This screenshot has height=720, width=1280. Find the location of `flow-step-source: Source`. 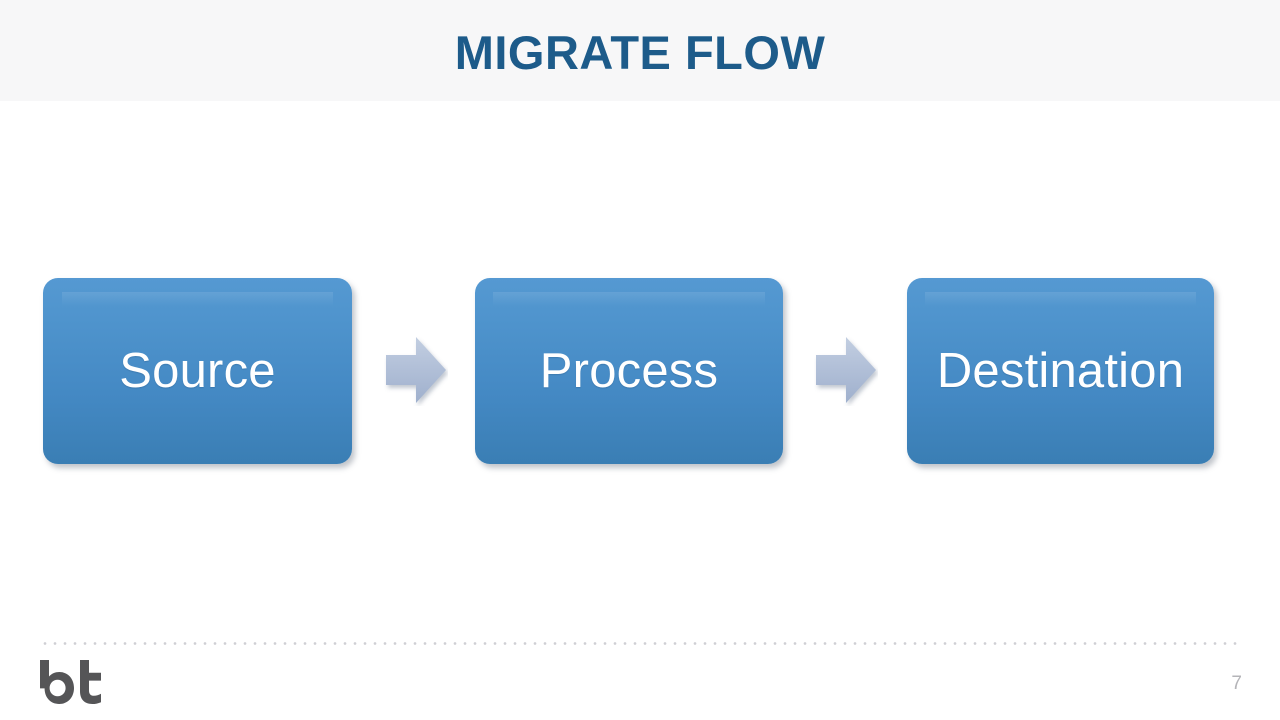

flow-step-source: Source is located at coordinates (197, 371).